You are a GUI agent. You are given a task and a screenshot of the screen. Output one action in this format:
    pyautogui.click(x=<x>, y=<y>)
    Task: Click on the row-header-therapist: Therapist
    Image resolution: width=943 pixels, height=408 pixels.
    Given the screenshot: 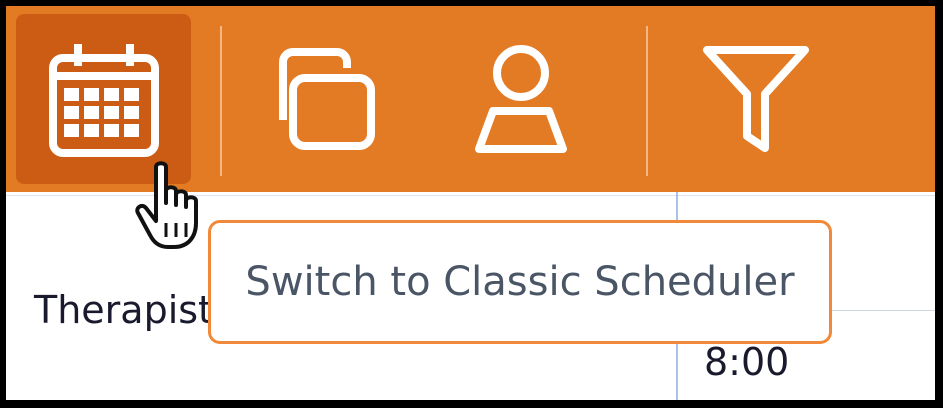 What is the action you would take?
    pyautogui.click(x=123, y=310)
    